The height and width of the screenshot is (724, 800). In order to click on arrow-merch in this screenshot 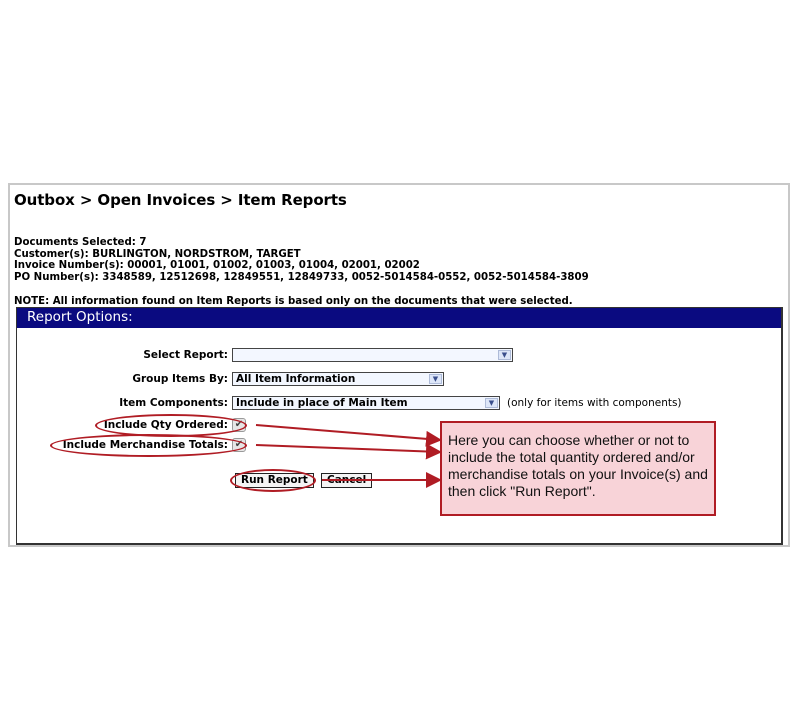, I will do `click(348, 451)`.